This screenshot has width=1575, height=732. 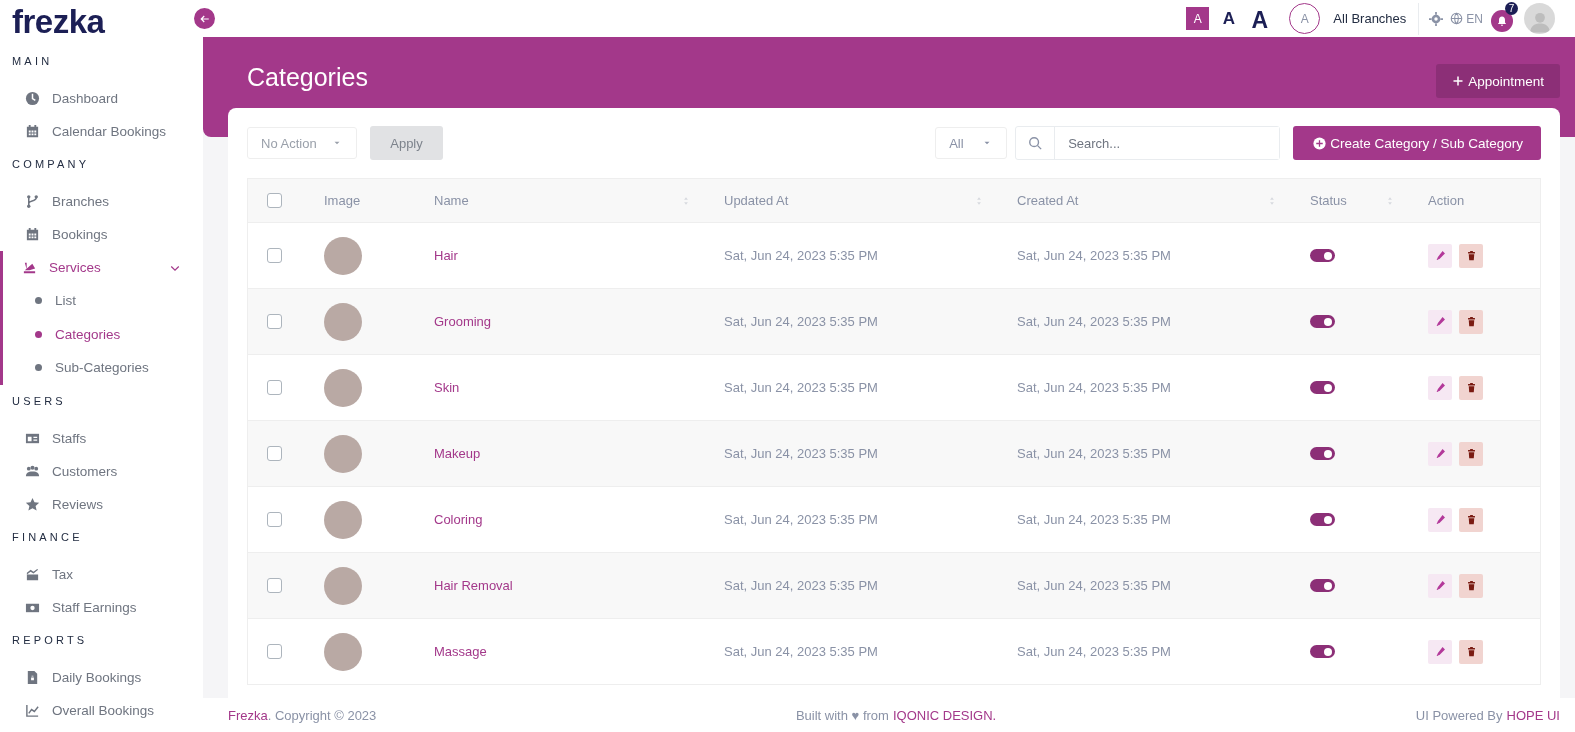 I want to click on section-heading: USERS, so click(x=38, y=401).